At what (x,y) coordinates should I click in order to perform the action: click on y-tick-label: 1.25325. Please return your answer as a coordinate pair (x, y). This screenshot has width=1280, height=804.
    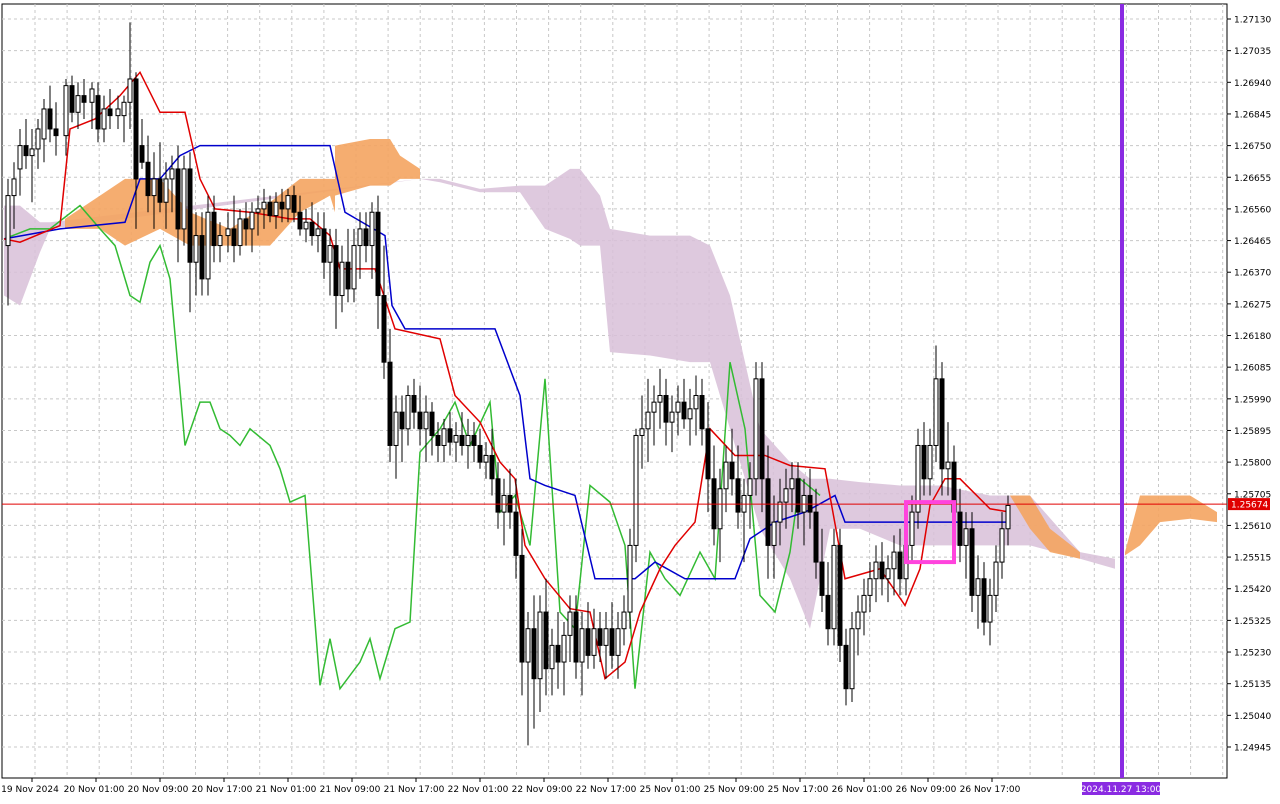
    Looking at the image, I should click on (1252, 622).